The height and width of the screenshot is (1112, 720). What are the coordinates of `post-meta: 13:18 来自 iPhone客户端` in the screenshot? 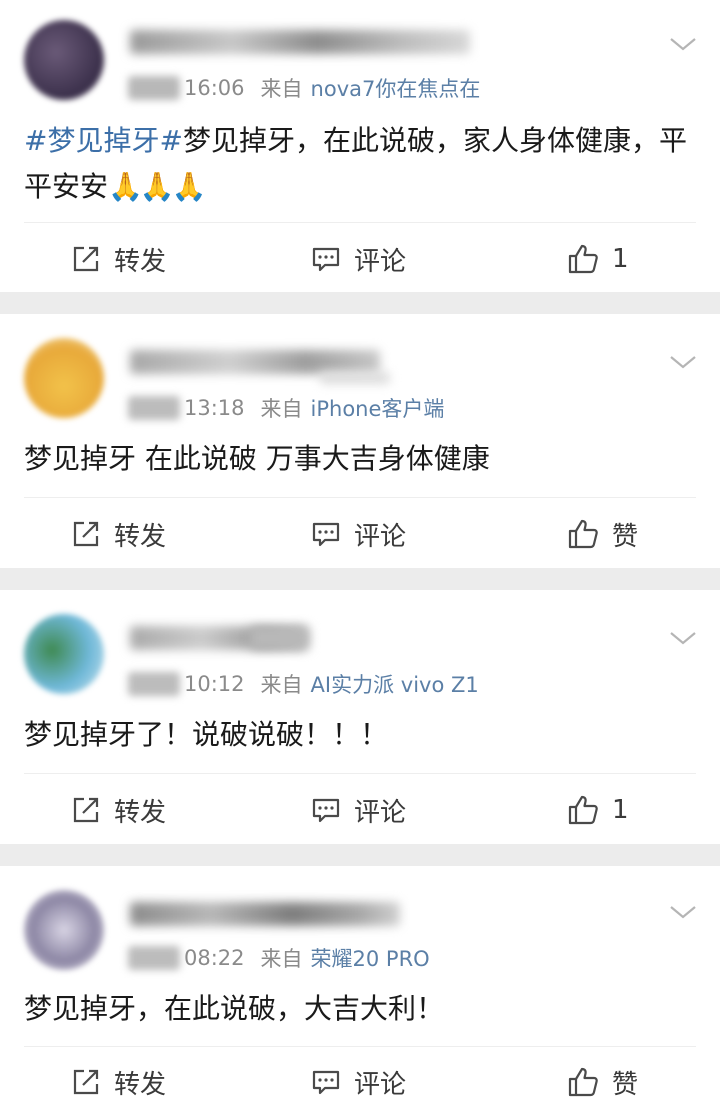 It's located at (314, 408).